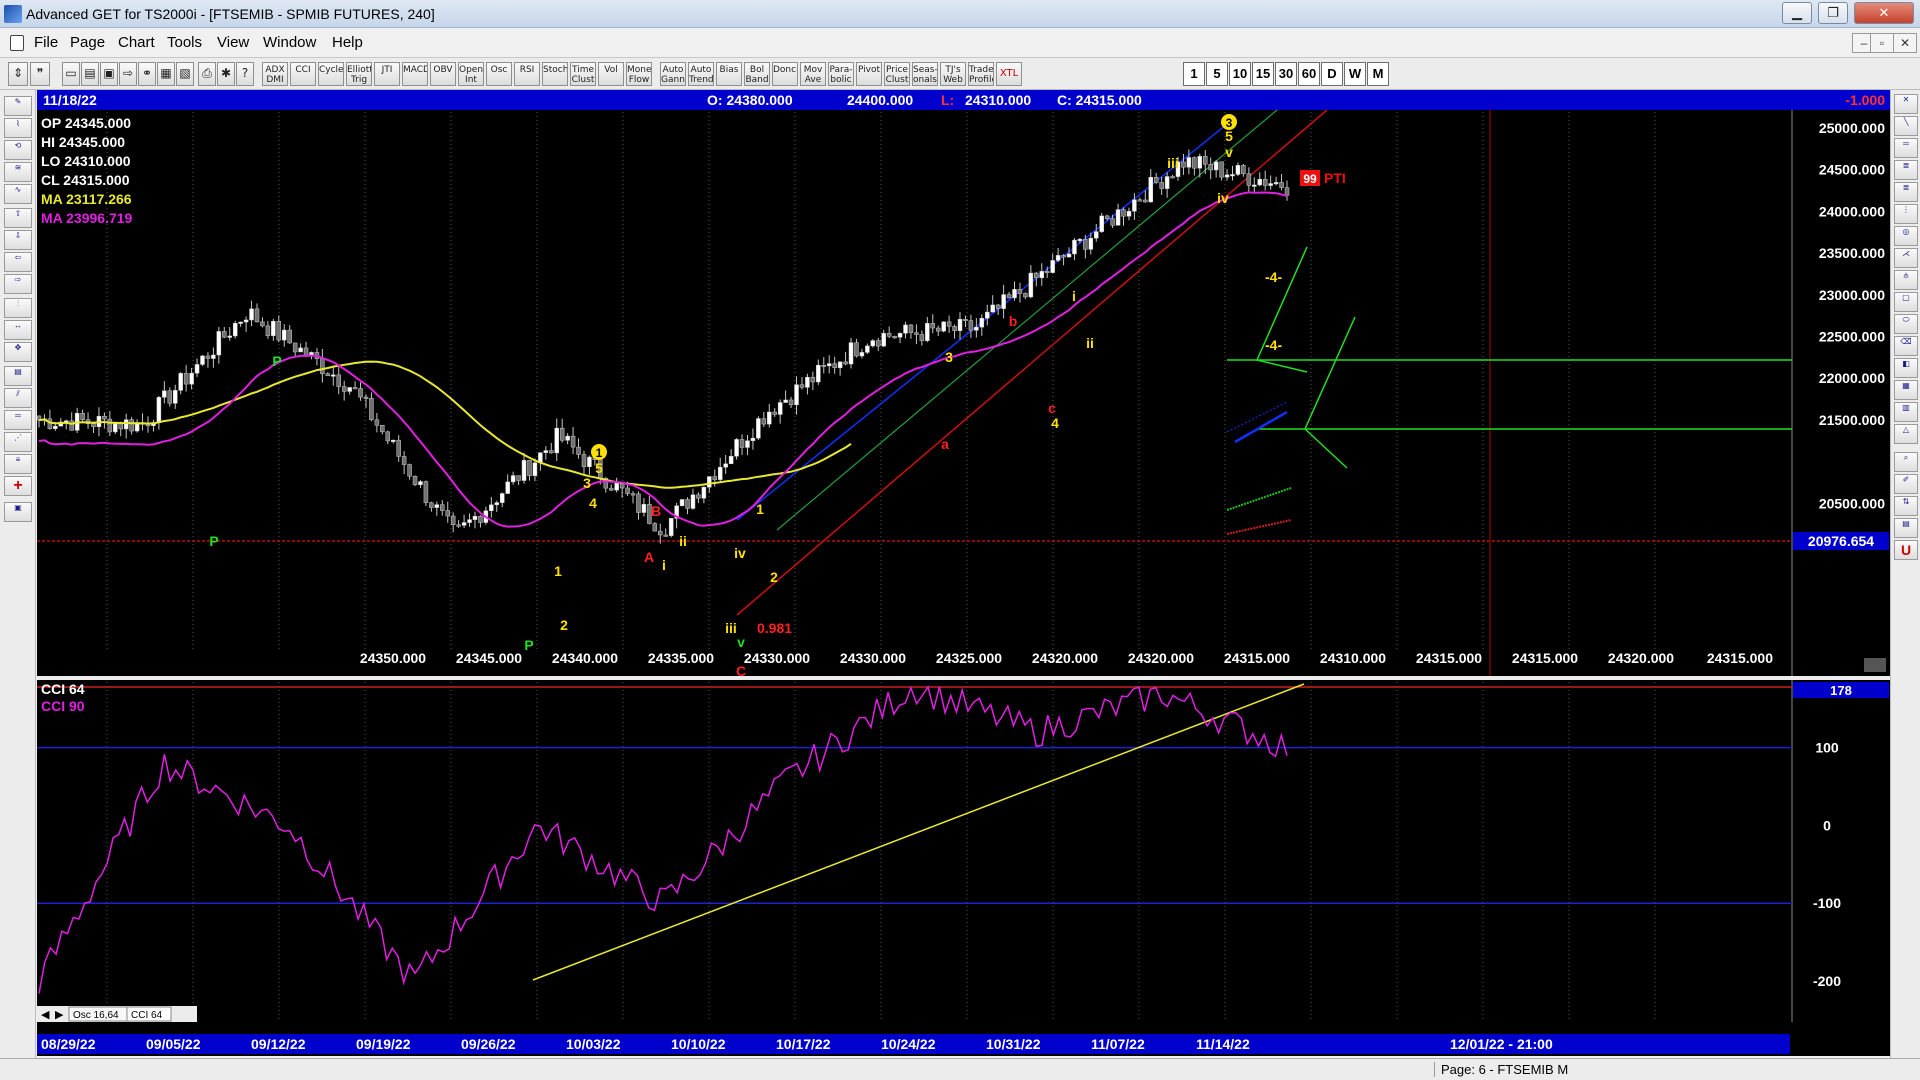  Describe the element at coordinates (1905, 43) in the screenshot. I see `mdi-close-button: ✕` at that location.